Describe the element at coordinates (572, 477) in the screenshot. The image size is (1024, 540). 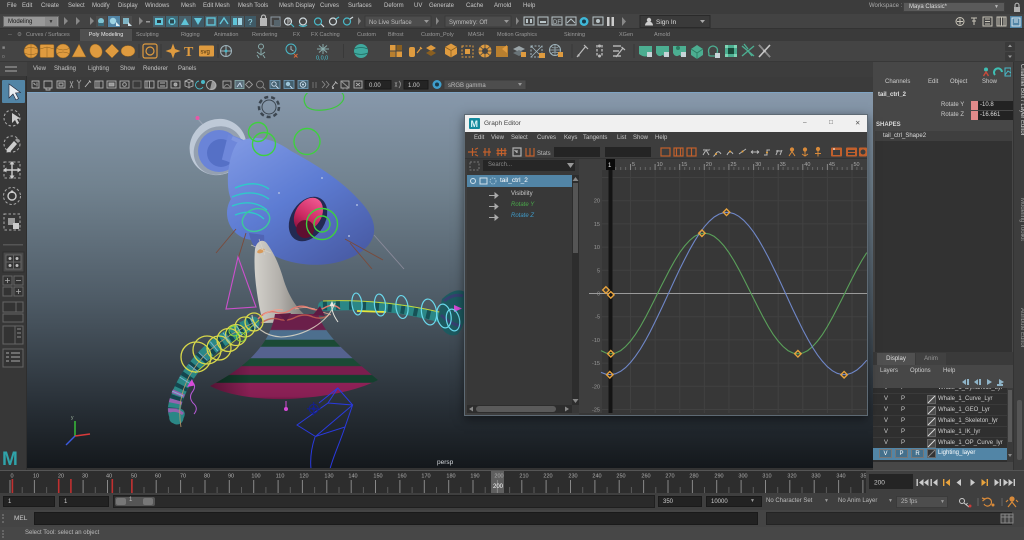
I see `svg-text: 230` at that location.